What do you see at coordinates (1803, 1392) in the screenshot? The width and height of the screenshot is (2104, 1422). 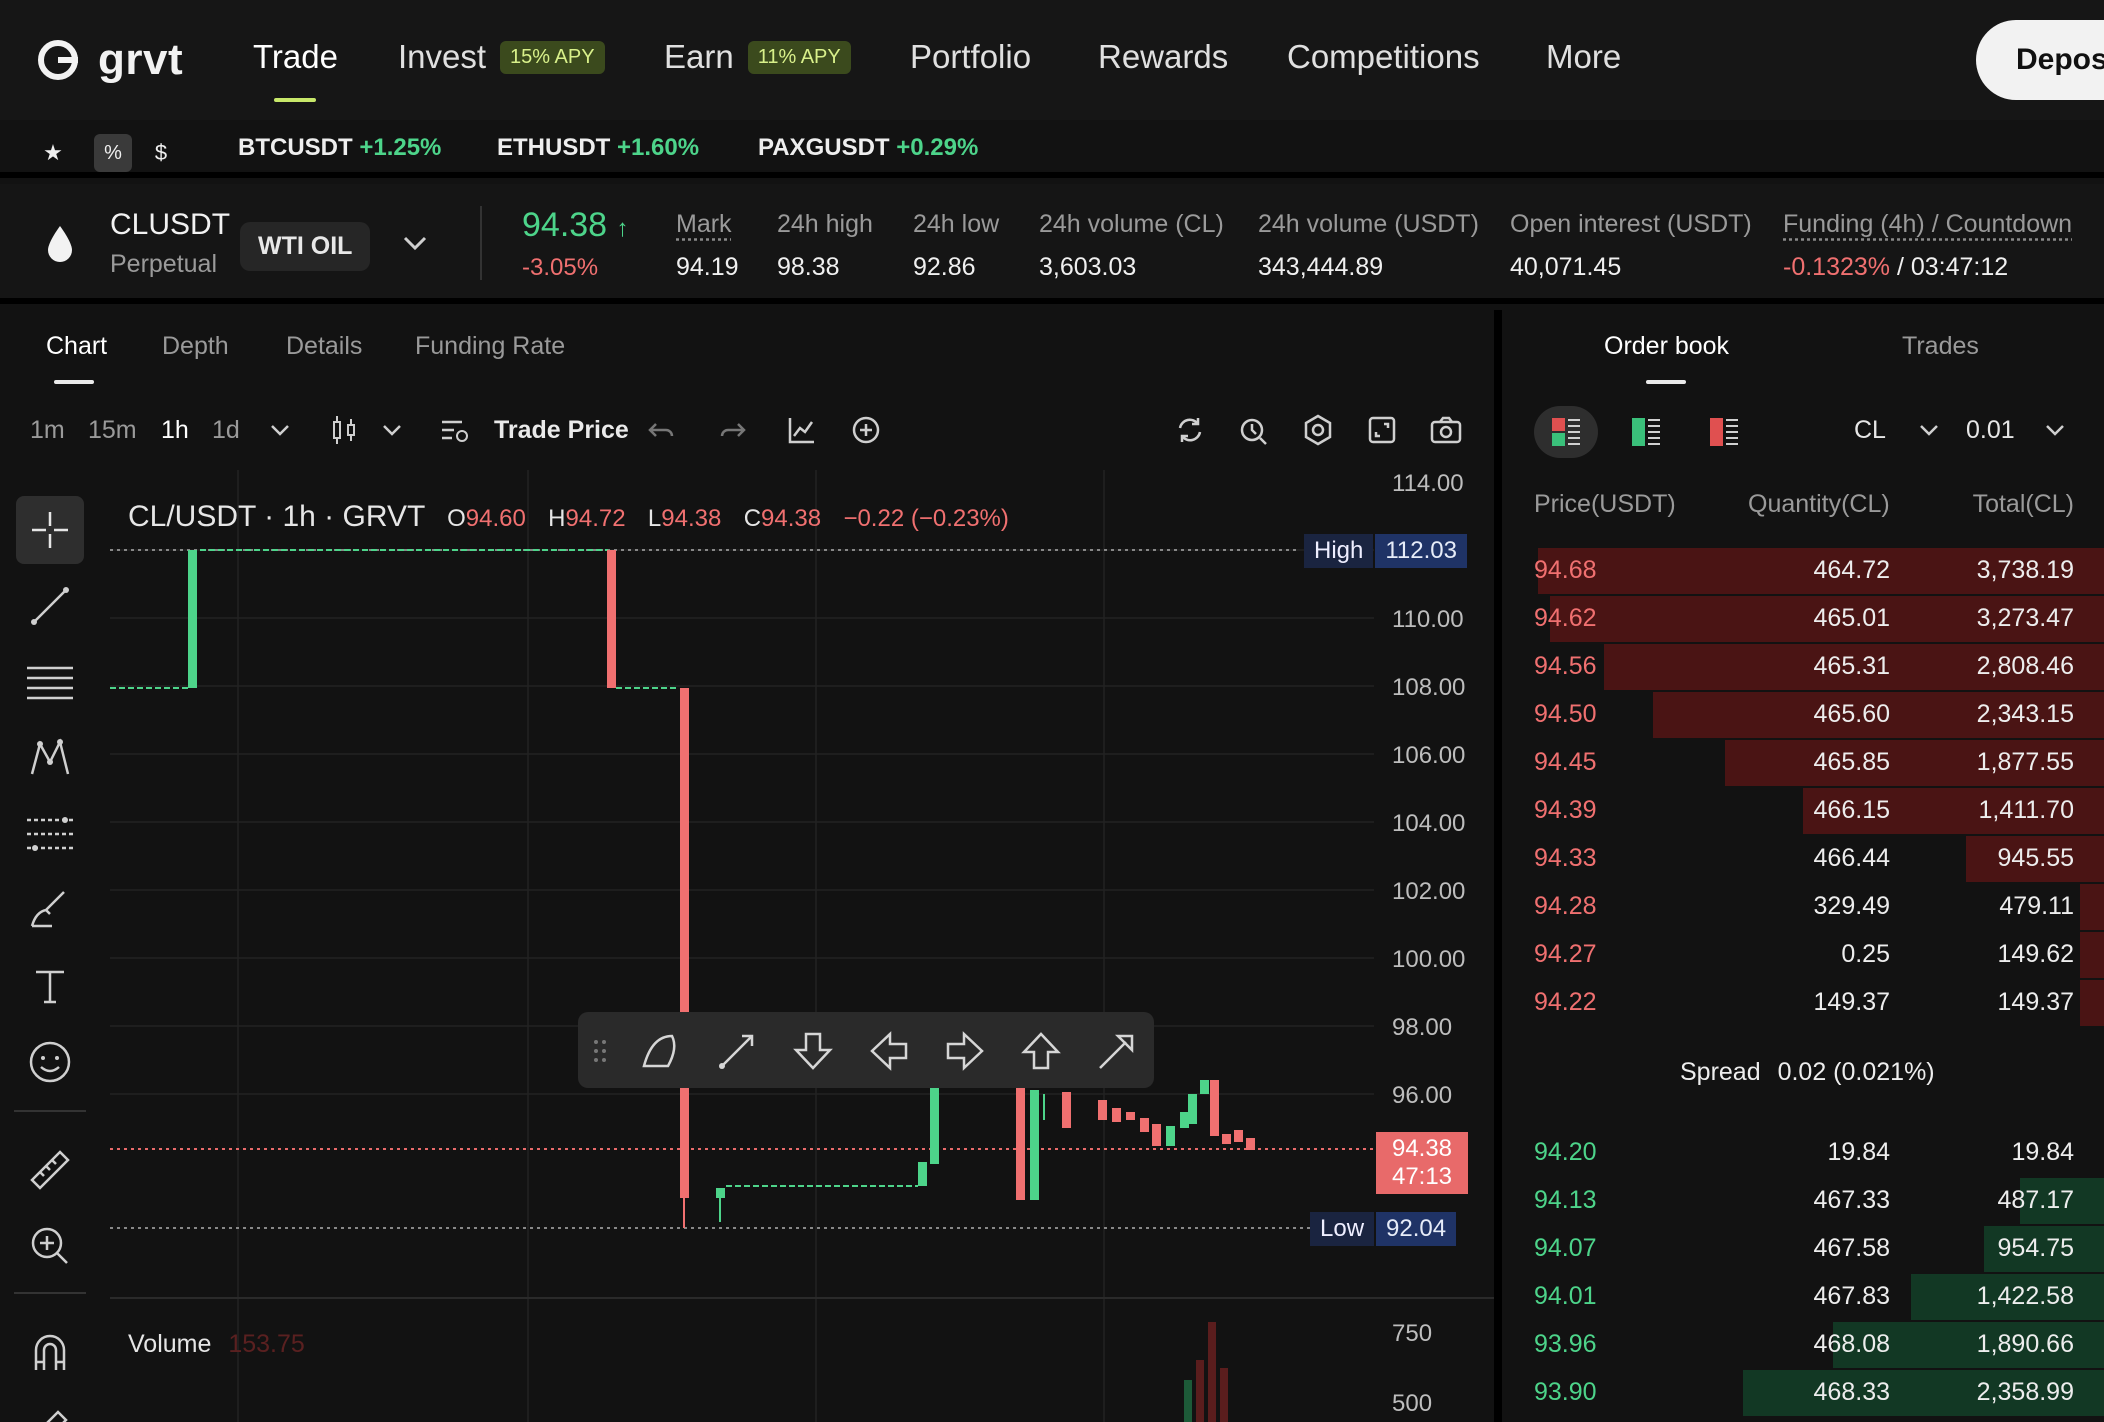 I see `bid-row: 93.90 468.33 2,358.99` at bounding box center [1803, 1392].